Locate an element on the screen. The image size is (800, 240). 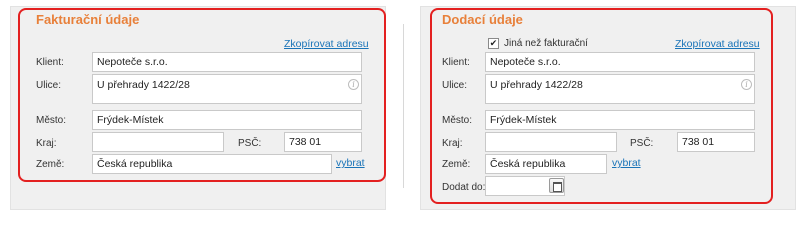
deliver-by-label: Dodat do: is located at coordinates (464, 187).